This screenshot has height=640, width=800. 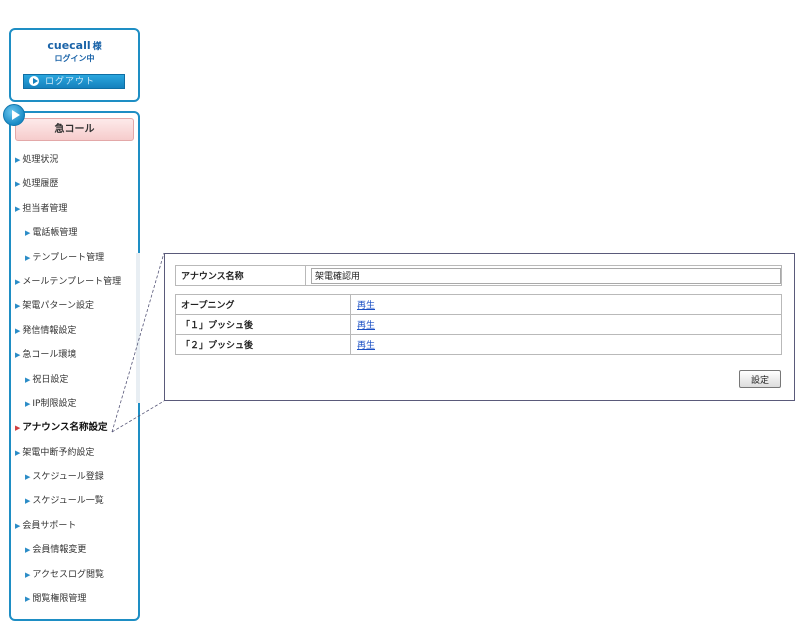 What do you see at coordinates (54, 403) in the screenshot?
I see `sidebar-item-label: IP制限設定` at bounding box center [54, 403].